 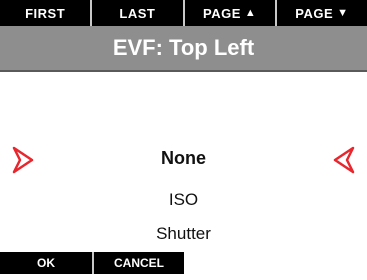 I want to click on page-down-label: PAGE, so click(x=314, y=13).